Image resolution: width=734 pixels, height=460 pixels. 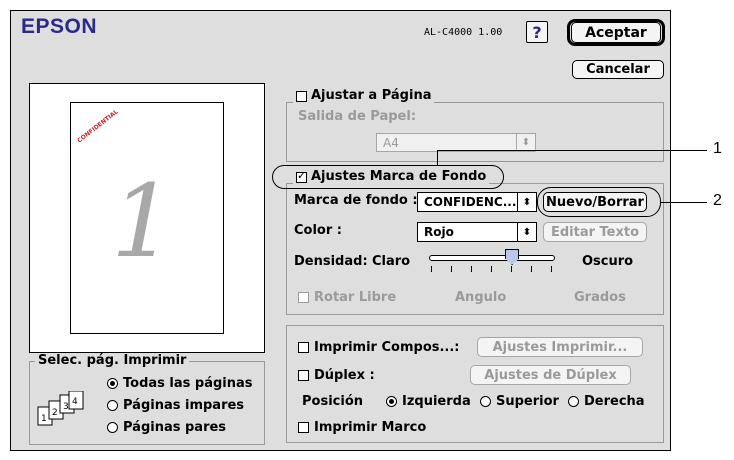 What do you see at coordinates (59, 26) in the screenshot?
I see `epson-logo: EPSON` at bounding box center [59, 26].